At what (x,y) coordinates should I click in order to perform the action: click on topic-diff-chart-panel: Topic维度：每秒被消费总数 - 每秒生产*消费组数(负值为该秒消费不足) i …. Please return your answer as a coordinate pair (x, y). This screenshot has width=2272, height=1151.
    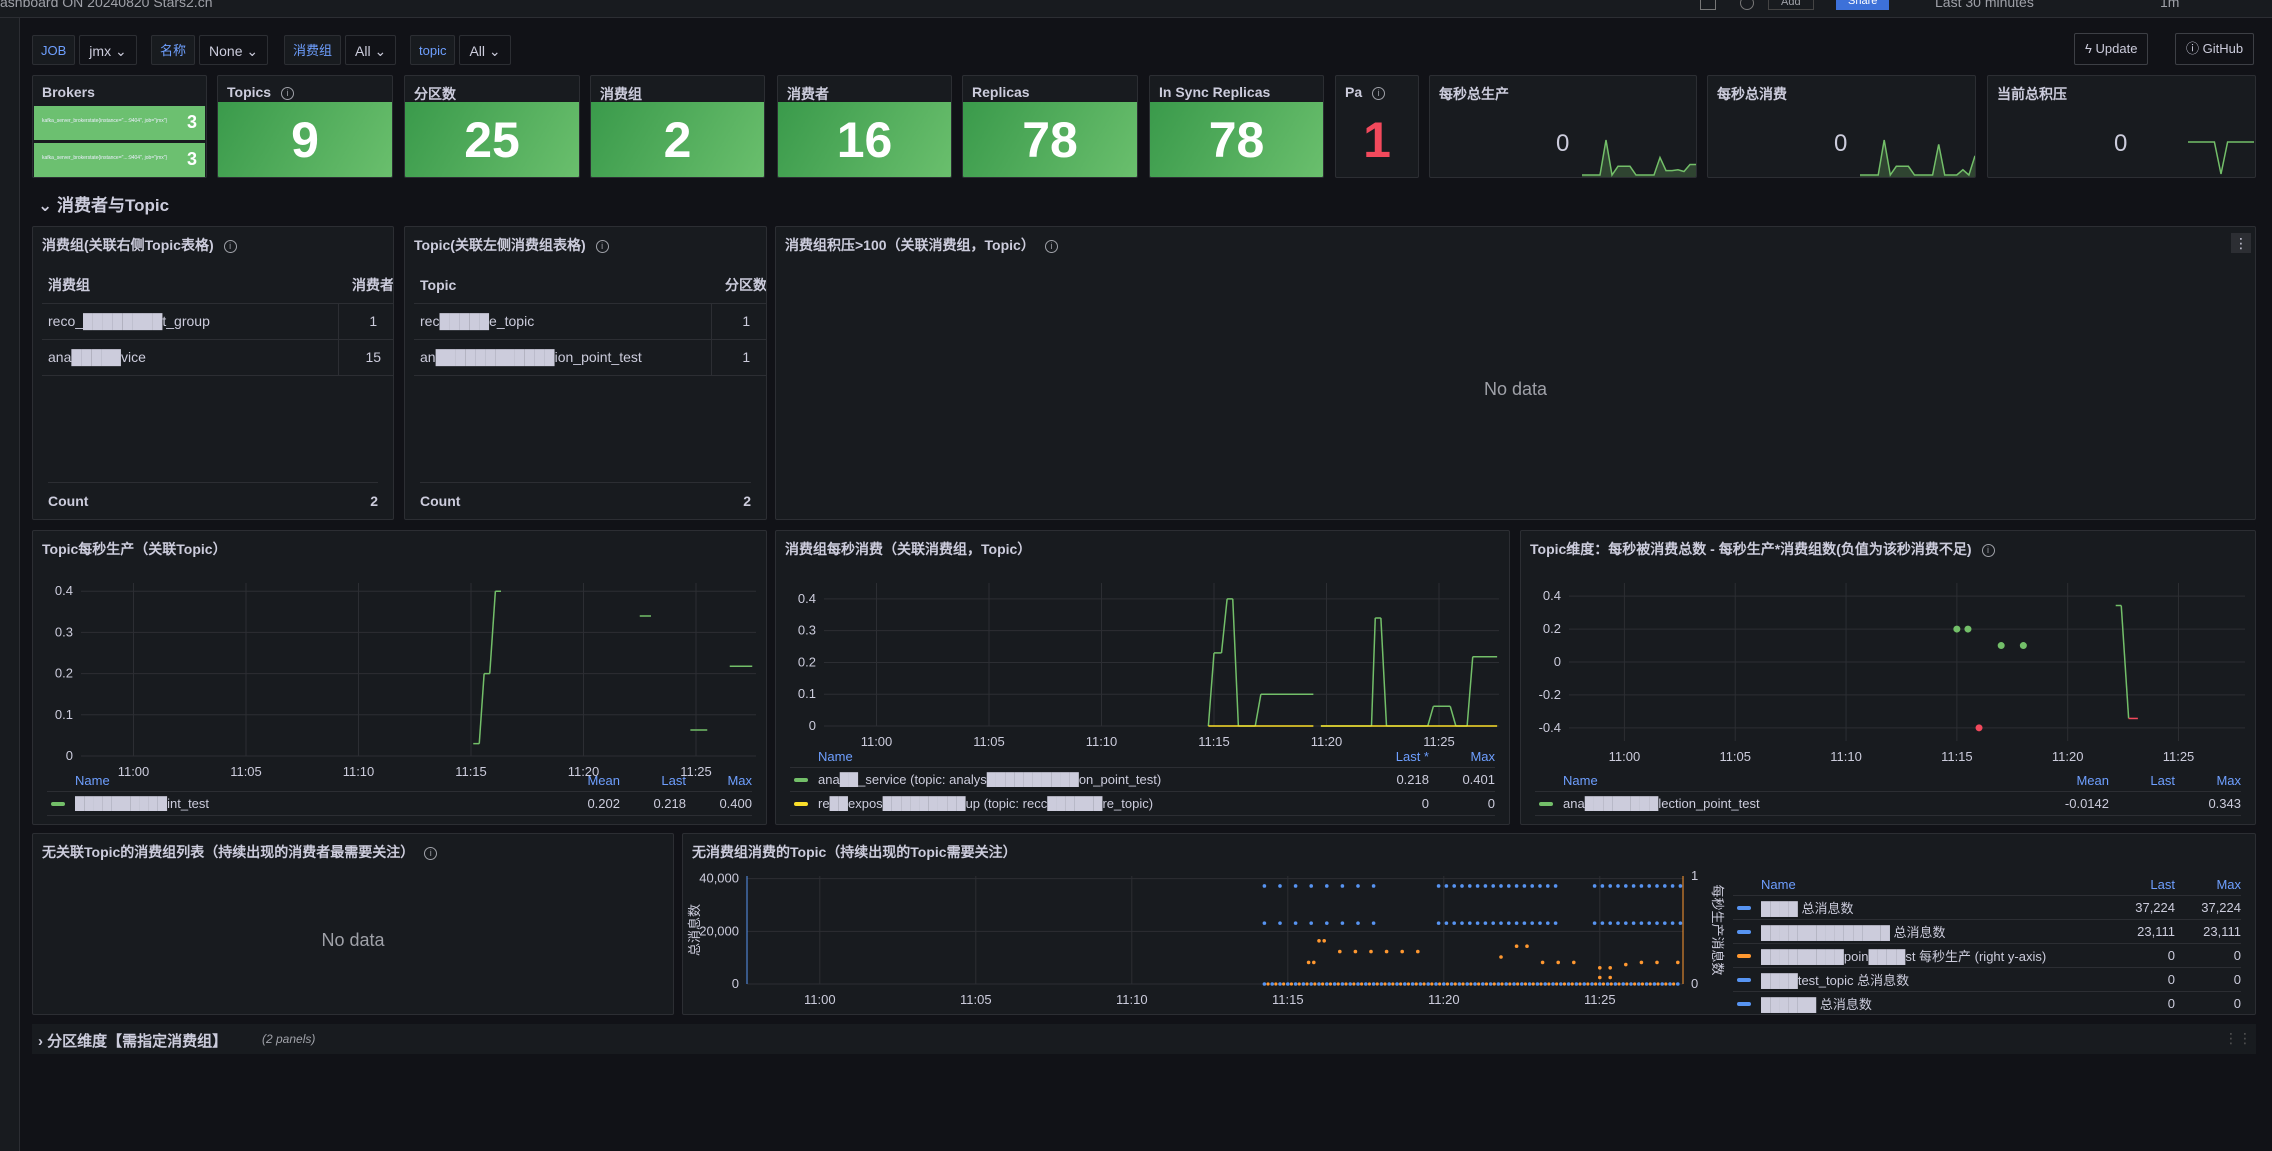
    Looking at the image, I should click on (1888, 677).